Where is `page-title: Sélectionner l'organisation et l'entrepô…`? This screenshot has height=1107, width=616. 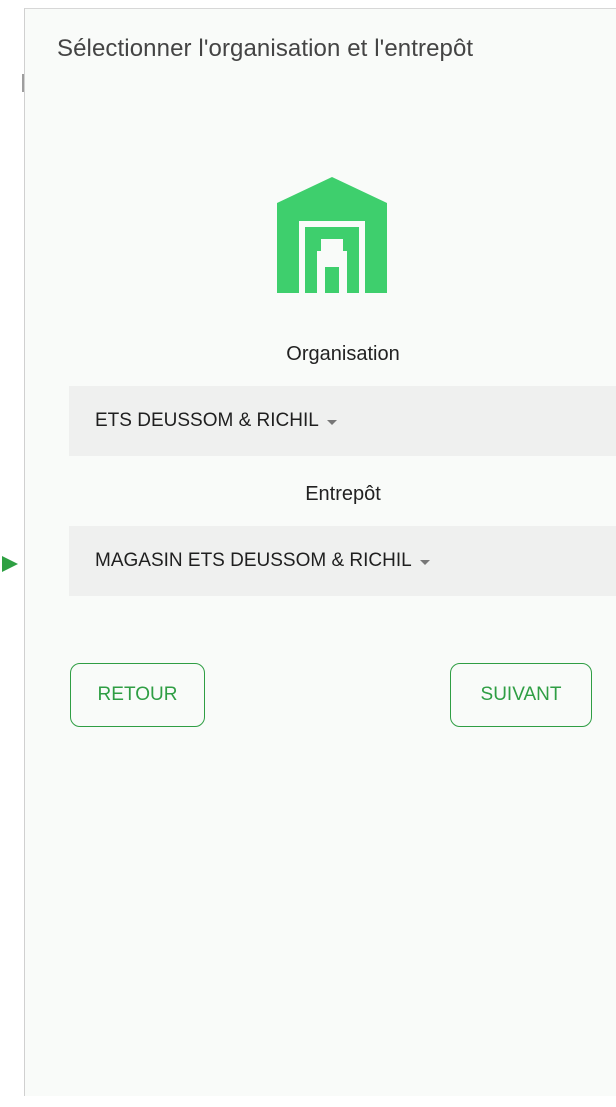 page-title: Sélectionner l'organisation et l'entrepô… is located at coordinates (265, 48).